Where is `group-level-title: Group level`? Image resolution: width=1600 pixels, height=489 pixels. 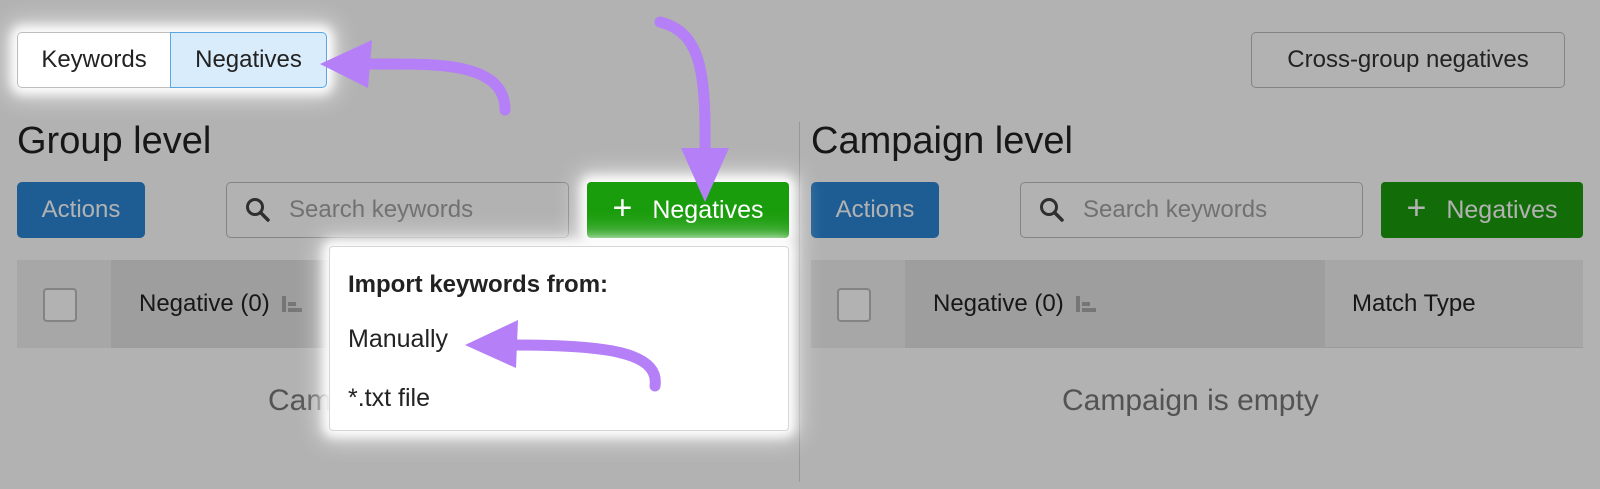
group-level-title: Group level is located at coordinates (114, 141).